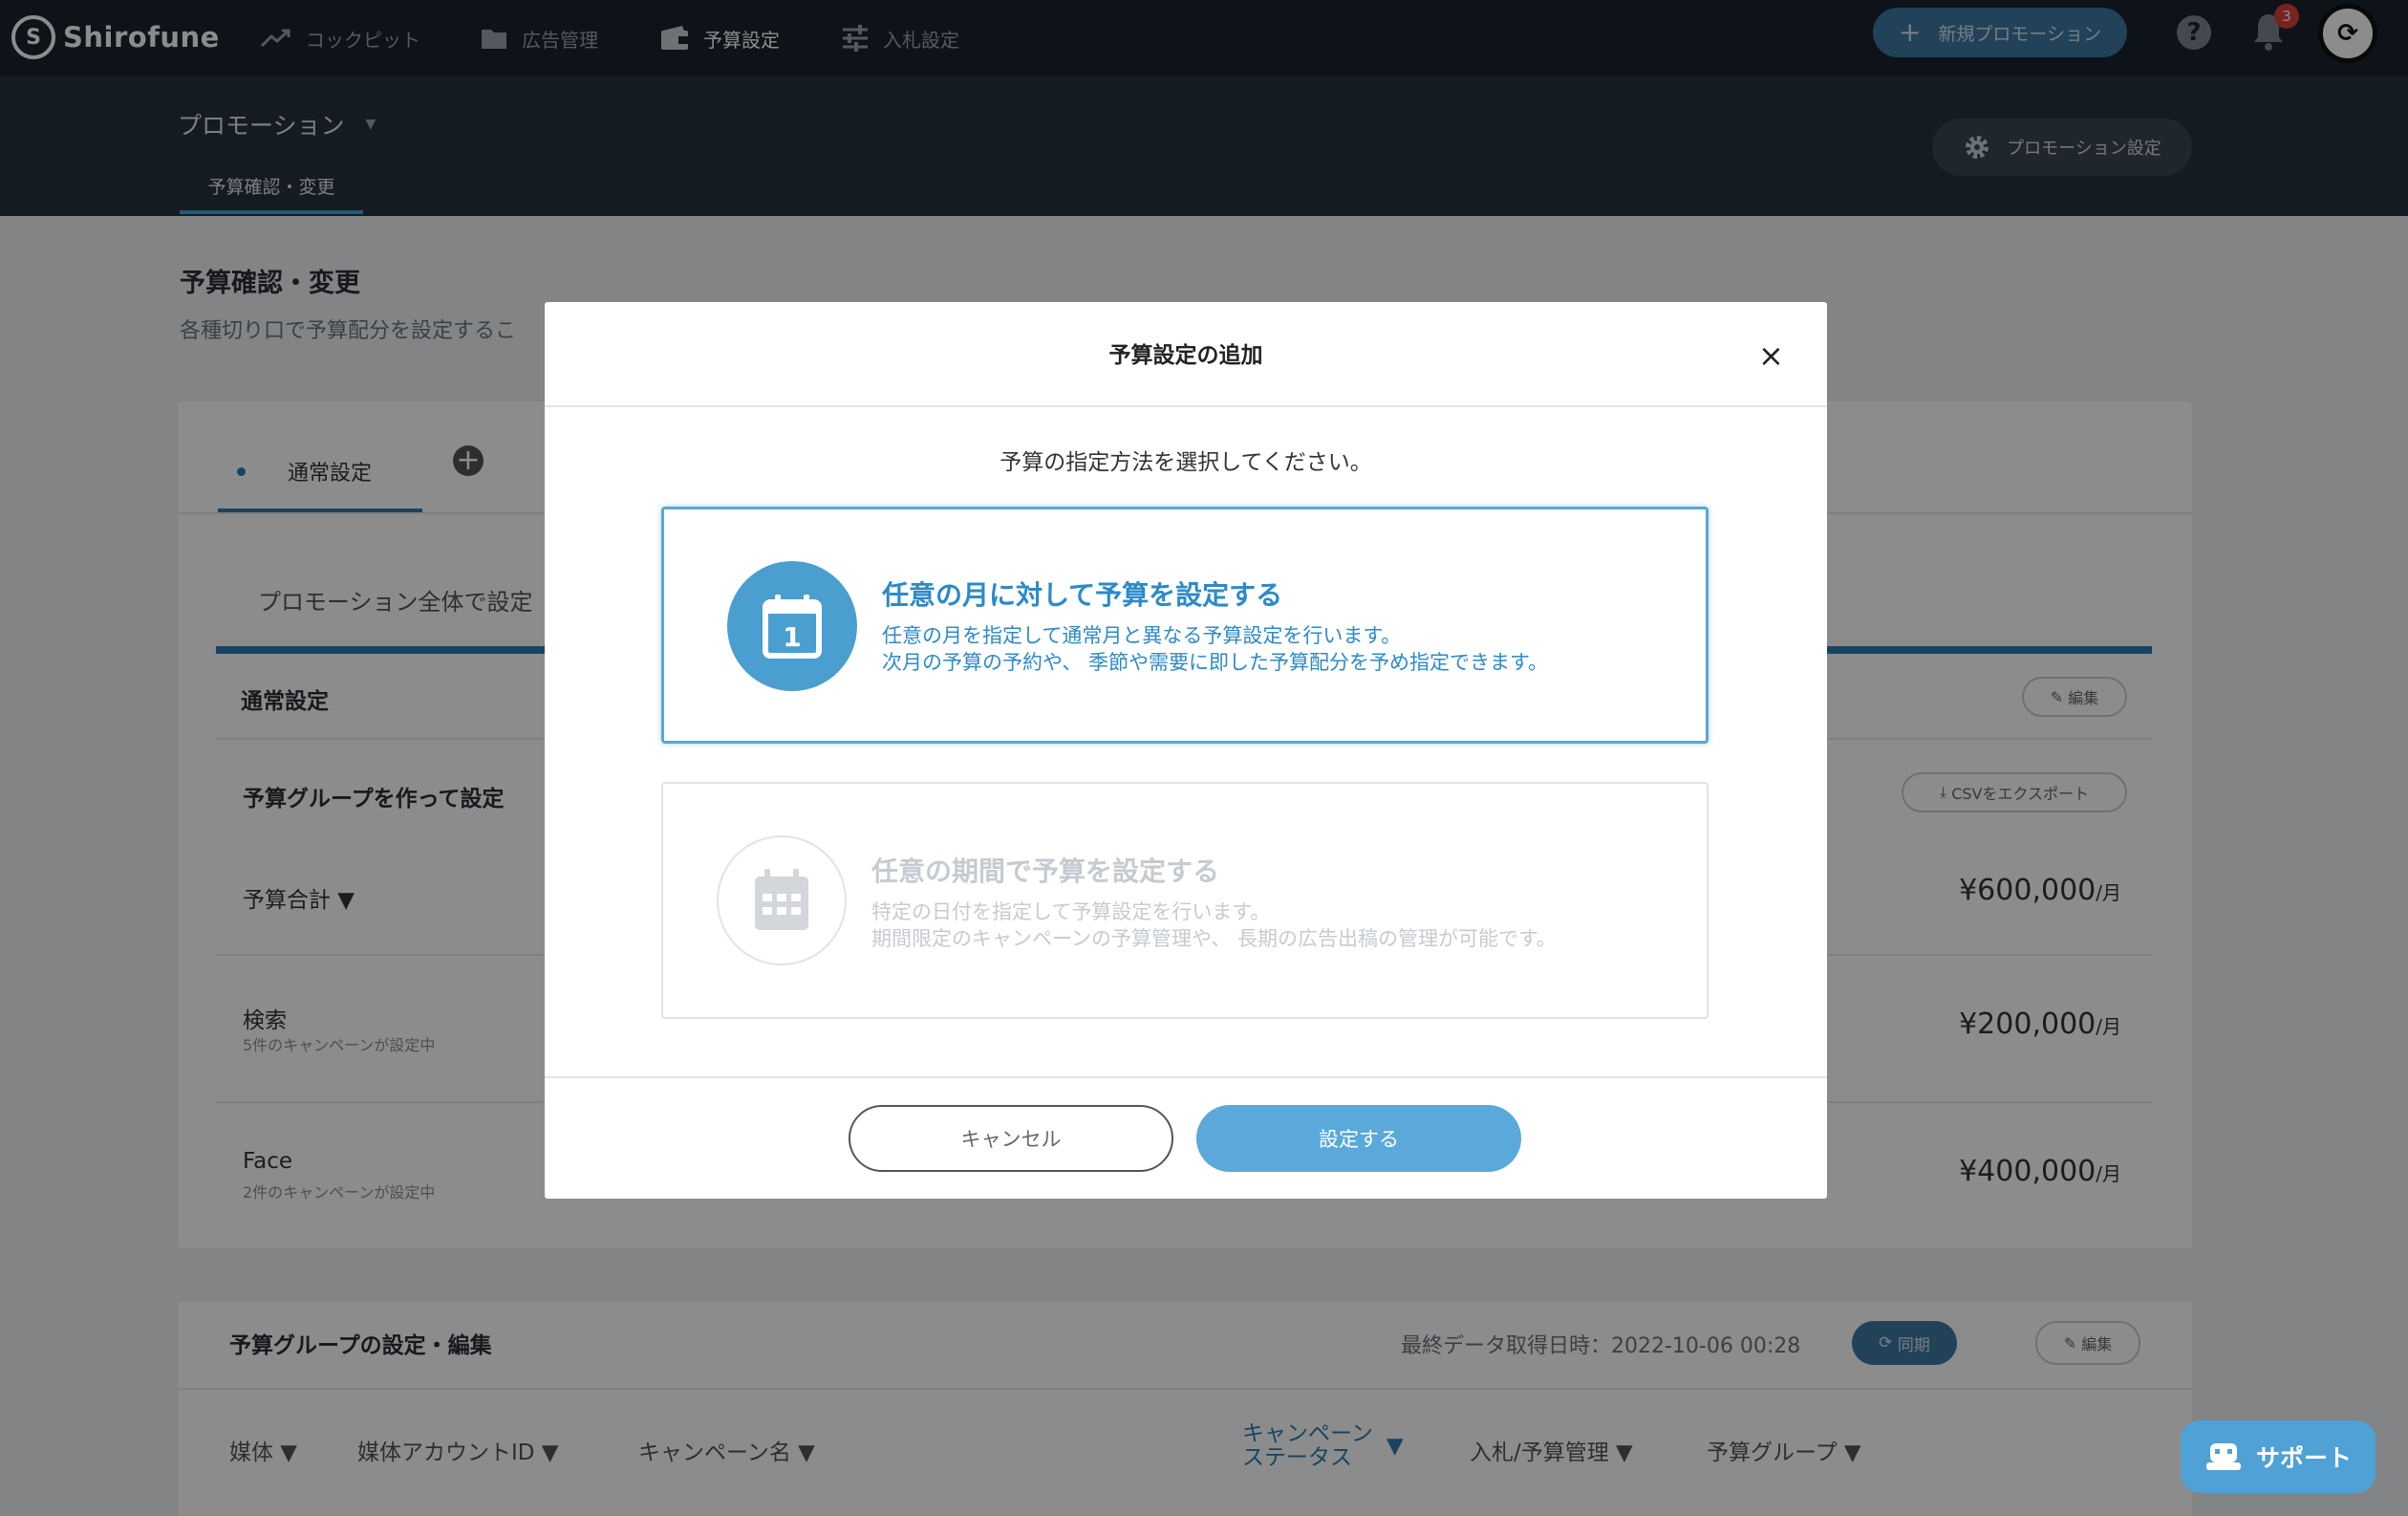  Describe the element at coordinates (1142, 635) in the screenshot. I see `option-desc-line: 任意の月を指定して通常月と異なる予算設定を行います。` at that location.